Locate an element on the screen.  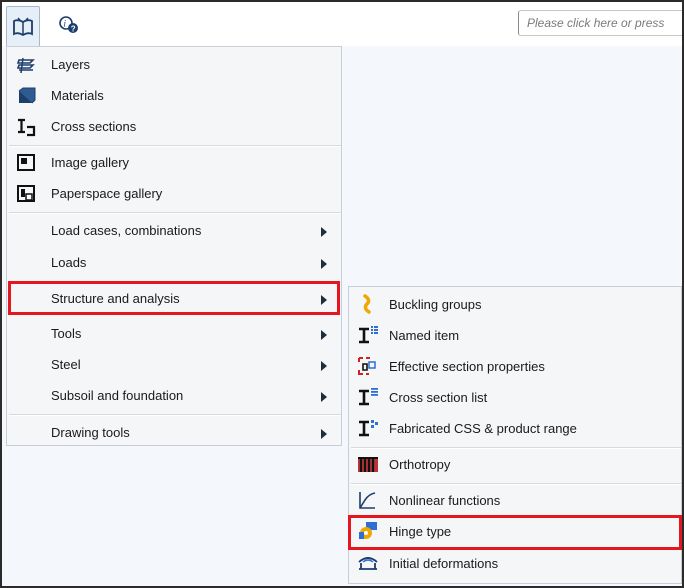
menu-item-label: Image gallery is located at coordinates (90, 162).